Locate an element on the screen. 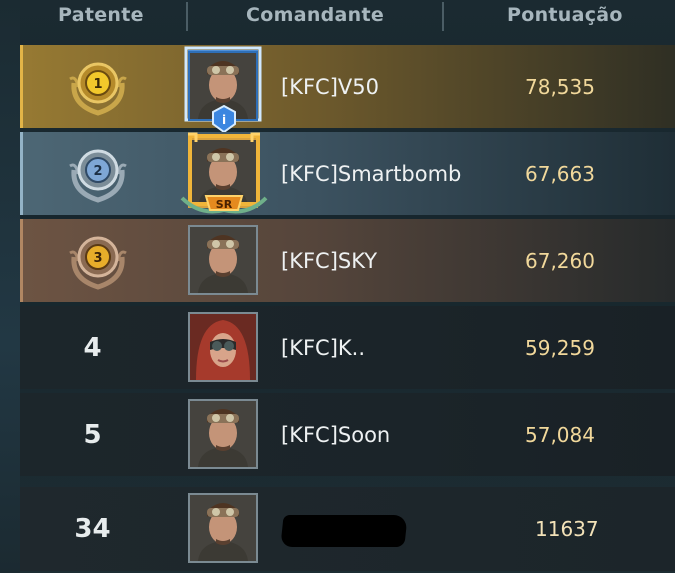 Image resolution: width=675 pixels, height=573 pixels. svg-text: 3 is located at coordinates (97, 258).